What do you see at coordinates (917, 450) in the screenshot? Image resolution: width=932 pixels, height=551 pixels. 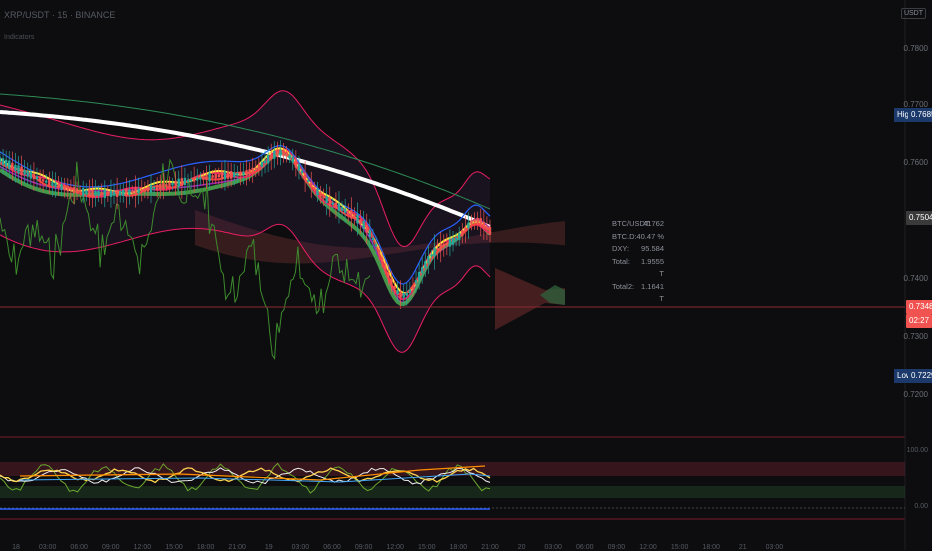 I see `osc-upper-label: 100.00` at bounding box center [917, 450].